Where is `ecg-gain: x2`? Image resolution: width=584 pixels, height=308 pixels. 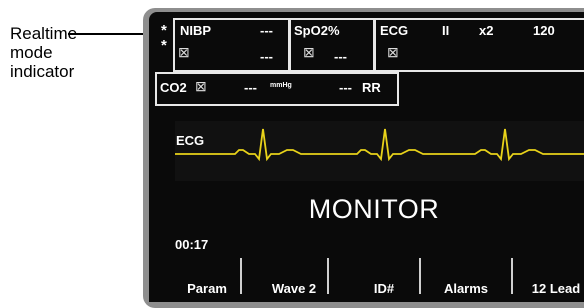
ecg-gain: x2 is located at coordinates (486, 30).